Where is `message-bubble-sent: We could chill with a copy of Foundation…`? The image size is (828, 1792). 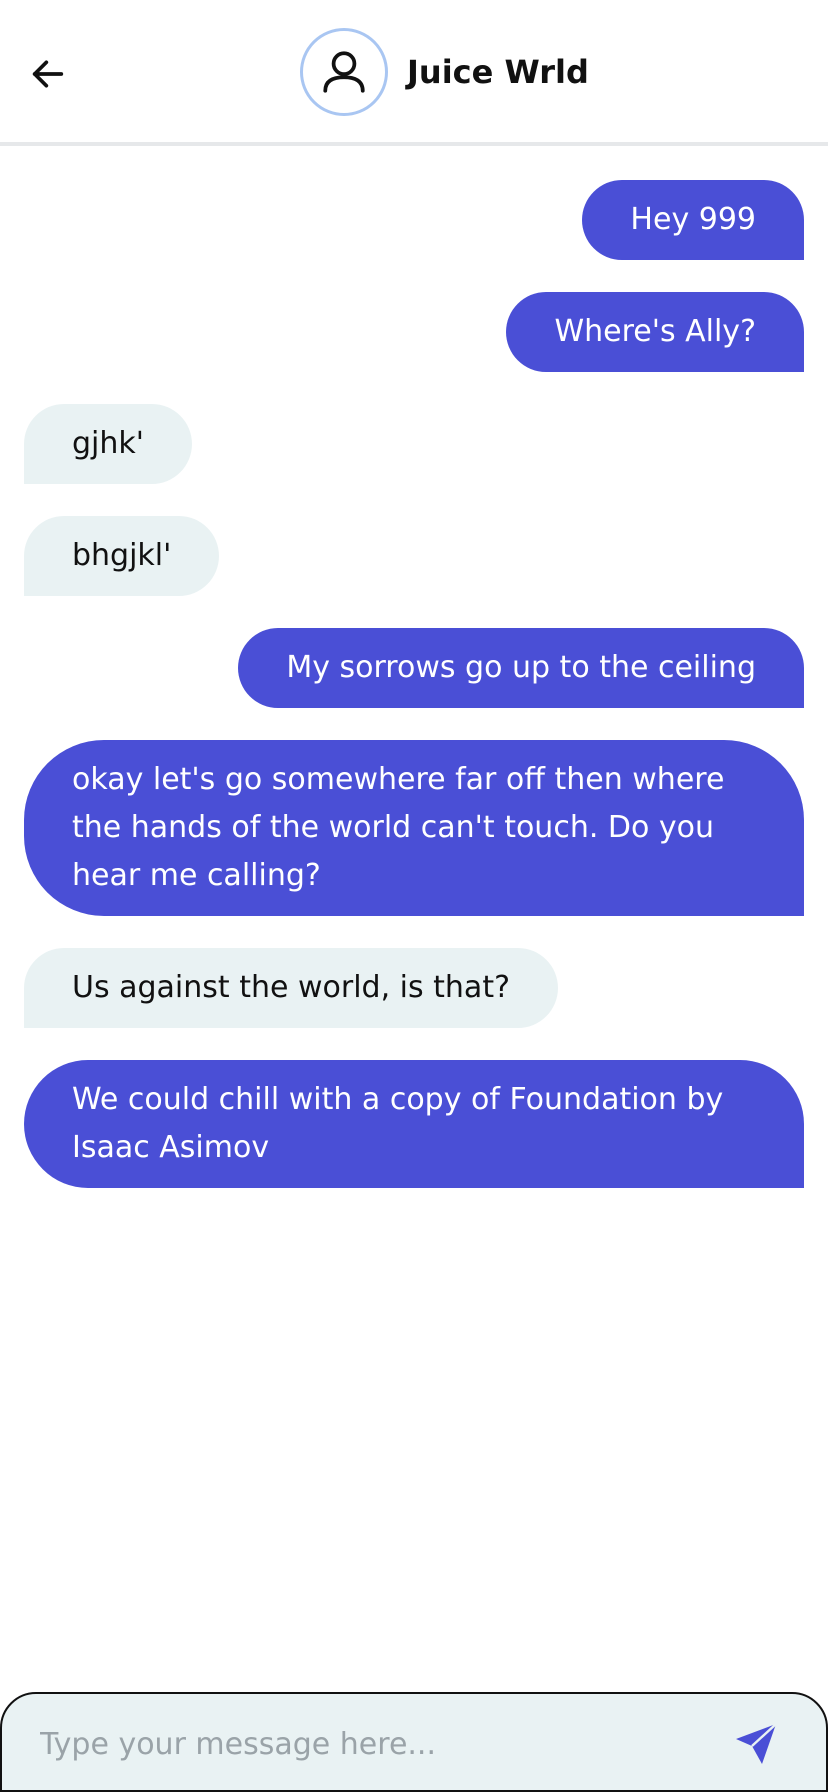 message-bubble-sent: We could chill with a copy of Foundation… is located at coordinates (414, 1124).